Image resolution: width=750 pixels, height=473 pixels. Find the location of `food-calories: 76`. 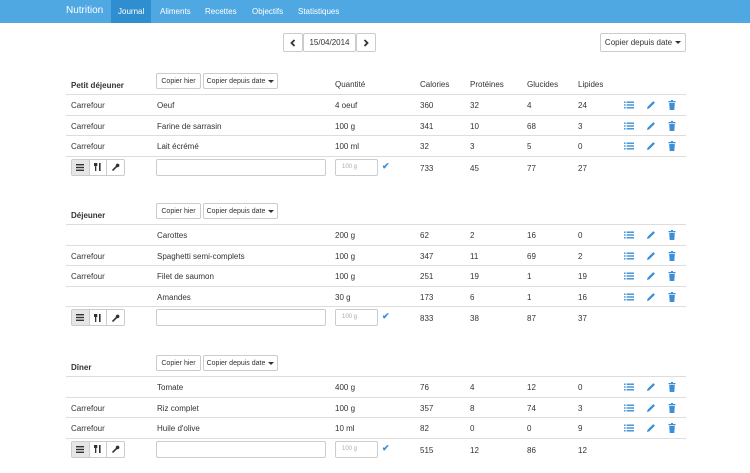

food-calories: 76 is located at coordinates (424, 387).